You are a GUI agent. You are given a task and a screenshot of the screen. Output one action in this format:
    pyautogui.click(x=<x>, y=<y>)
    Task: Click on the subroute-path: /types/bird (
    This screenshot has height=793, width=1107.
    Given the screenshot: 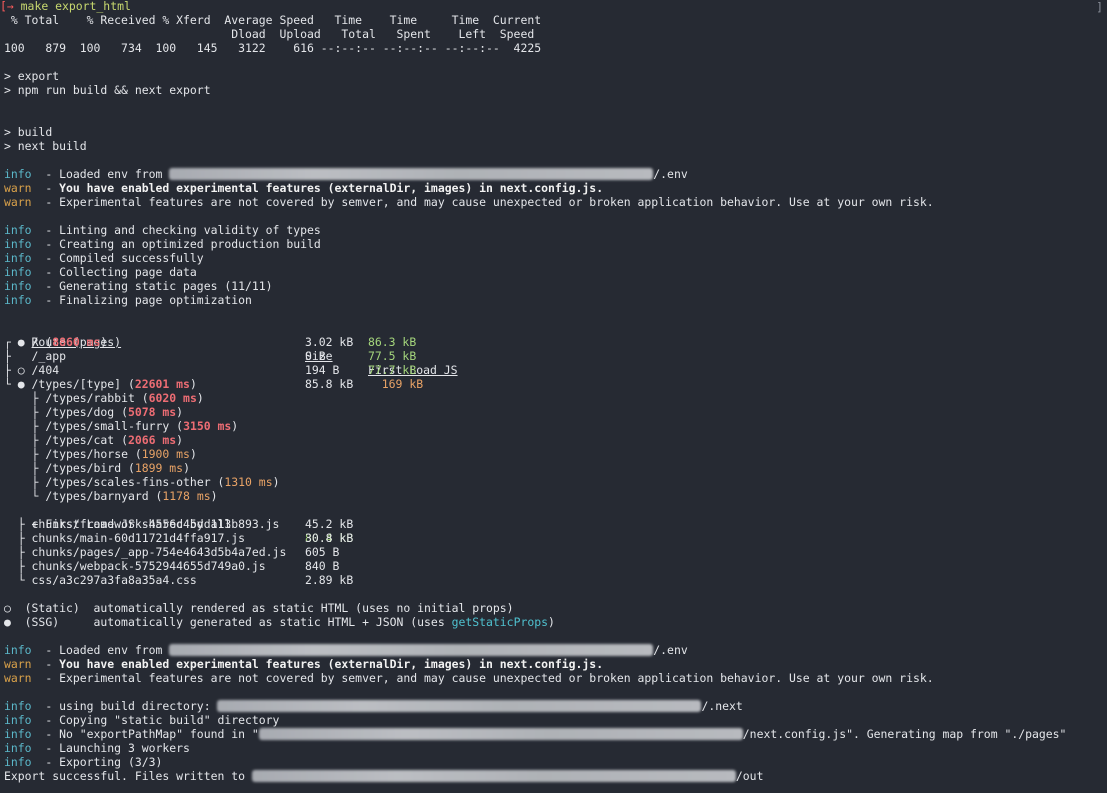 What is the action you would take?
    pyautogui.click(x=90, y=468)
    